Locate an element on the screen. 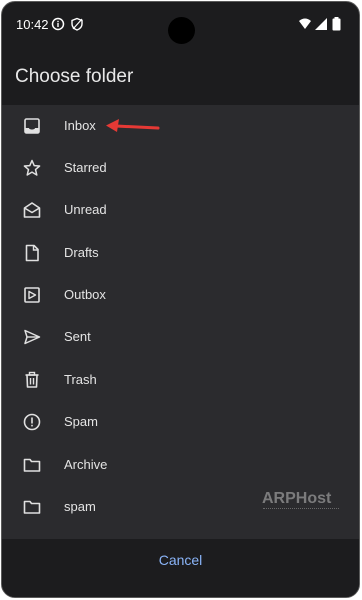 This screenshot has height=600, width=362. folder-item-archive: Archive is located at coordinates (180, 465).